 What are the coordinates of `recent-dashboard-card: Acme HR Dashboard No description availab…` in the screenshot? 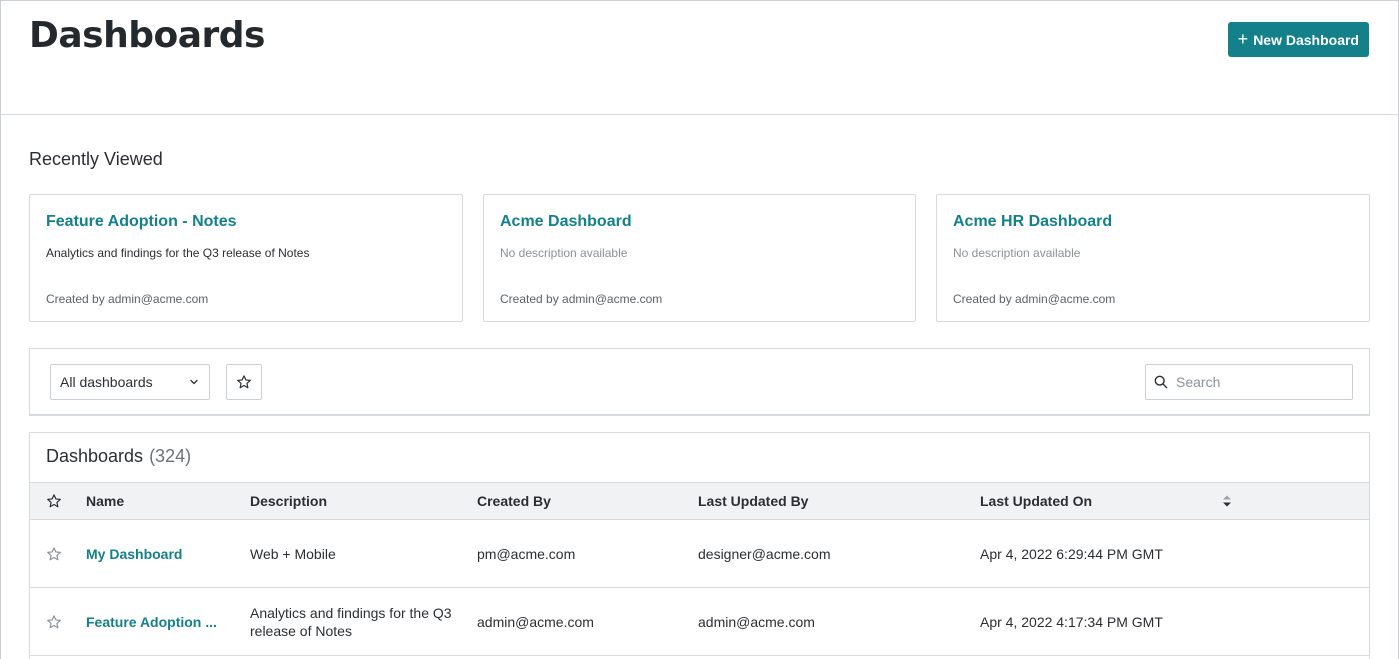 It's located at (1153, 258).